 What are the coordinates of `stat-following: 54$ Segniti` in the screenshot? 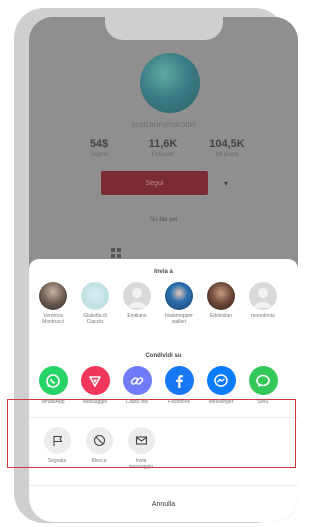 It's located at (99, 148).